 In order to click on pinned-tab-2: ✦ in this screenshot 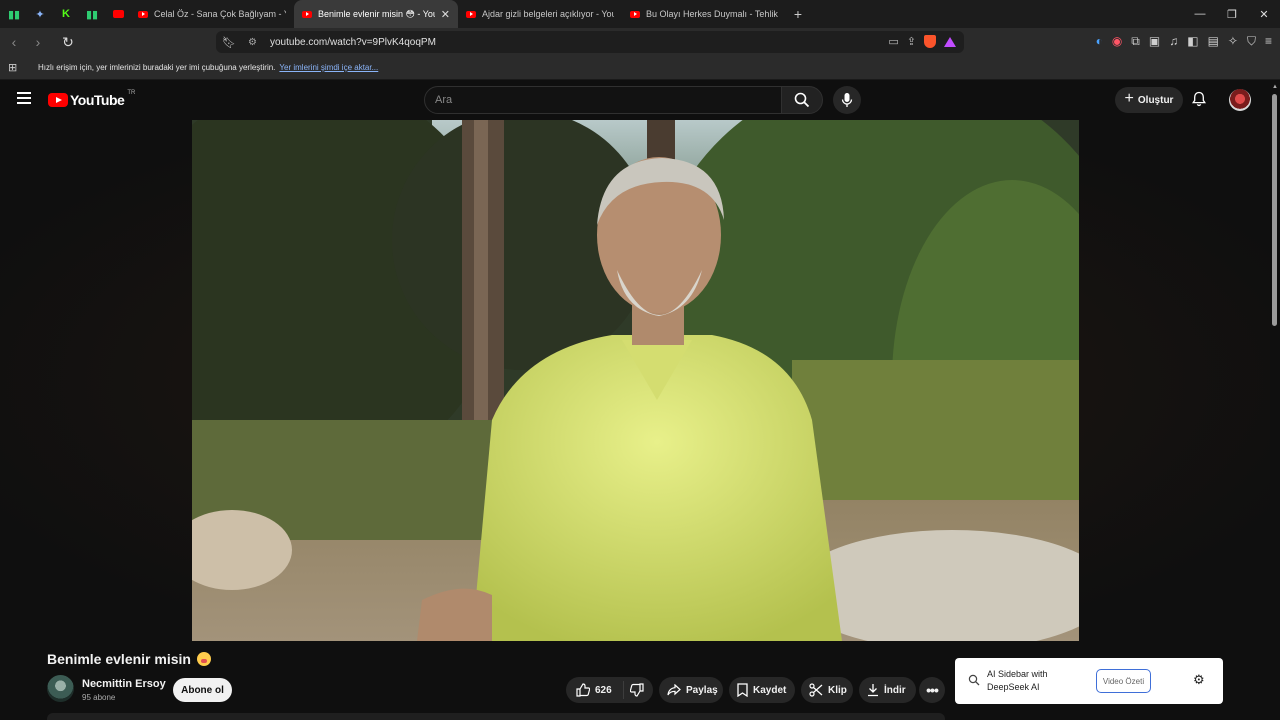, I will do `click(40, 14)`.